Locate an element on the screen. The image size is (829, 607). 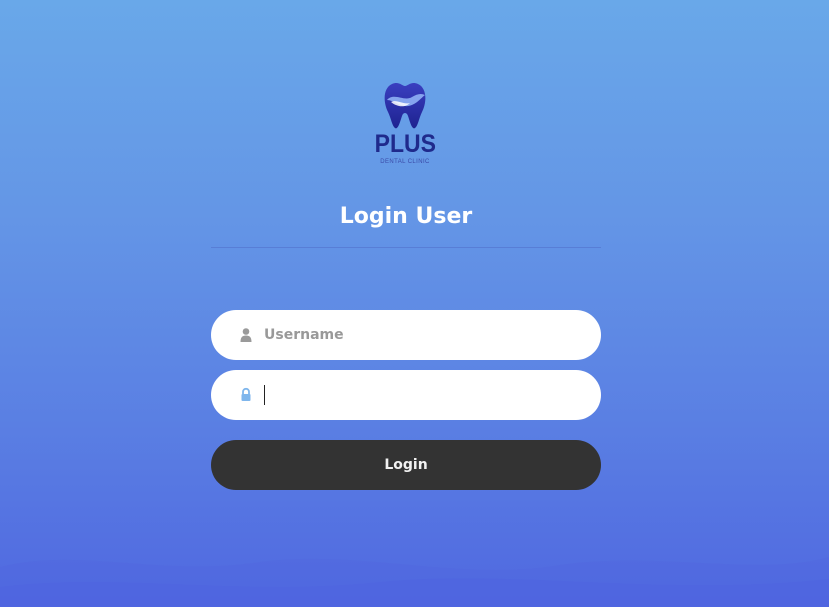
password-field is located at coordinates (406, 395).